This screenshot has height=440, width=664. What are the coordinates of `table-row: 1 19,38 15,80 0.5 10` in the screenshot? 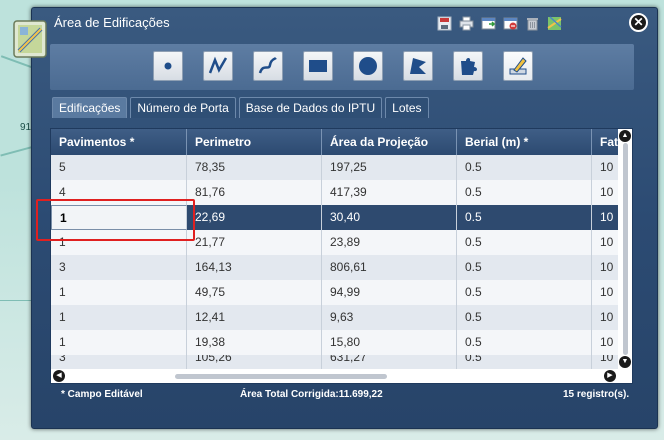 It's located at (336, 342).